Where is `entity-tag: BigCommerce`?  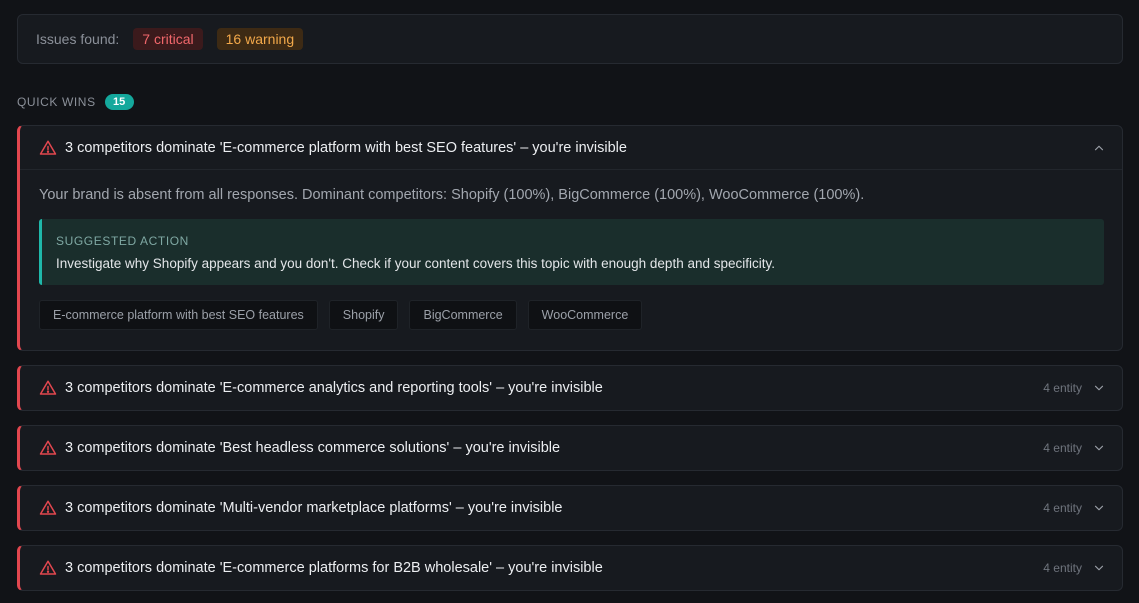
entity-tag: BigCommerce is located at coordinates (463, 315).